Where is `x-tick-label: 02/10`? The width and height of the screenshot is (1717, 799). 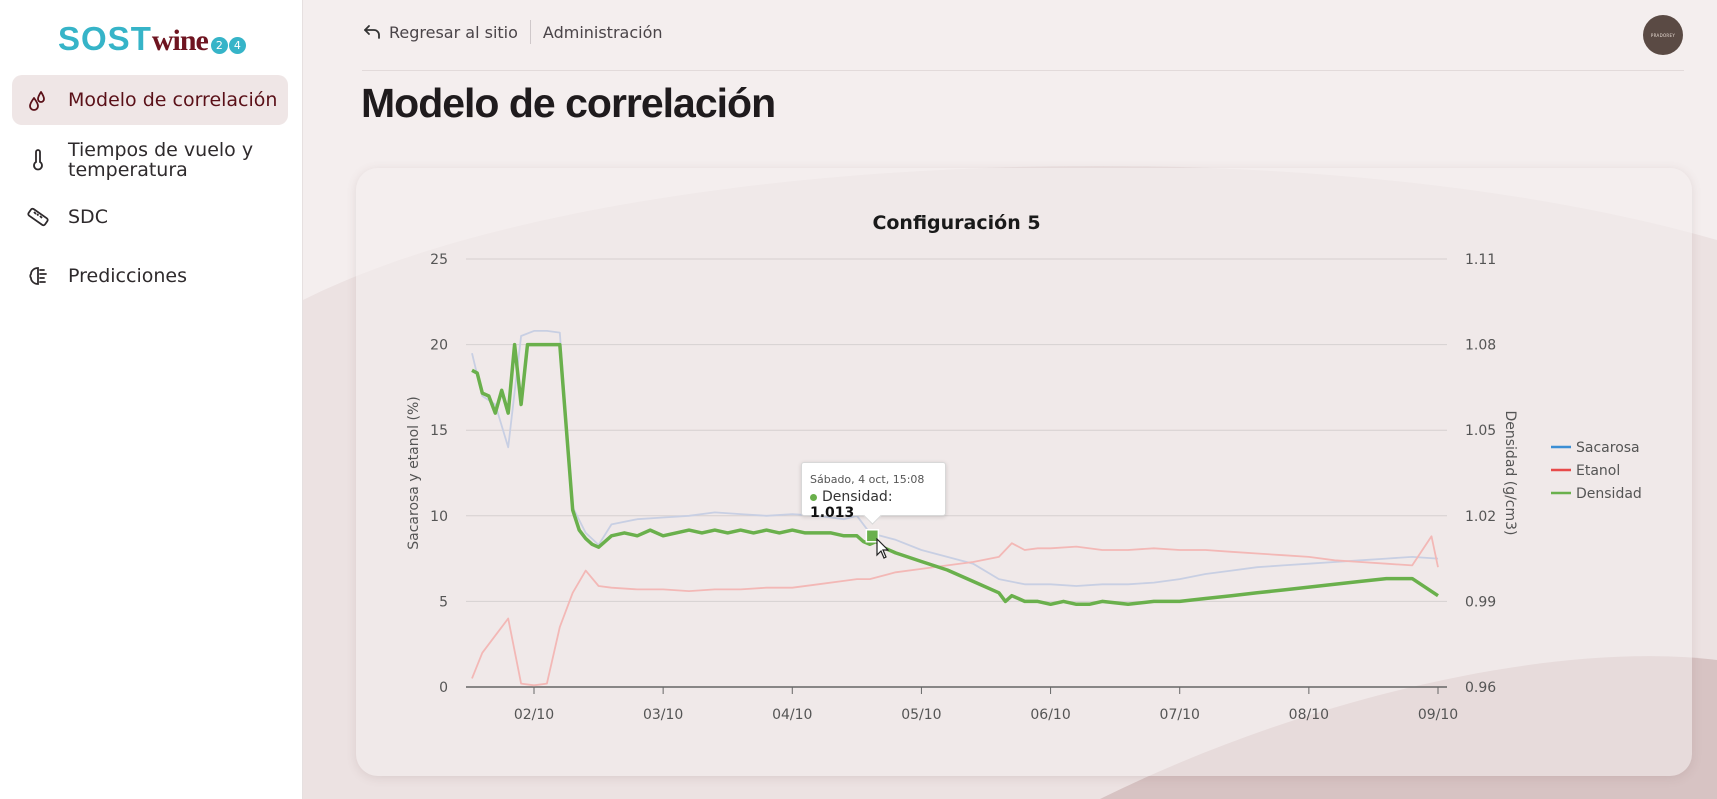
x-tick-label: 02/10 is located at coordinates (534, 715).